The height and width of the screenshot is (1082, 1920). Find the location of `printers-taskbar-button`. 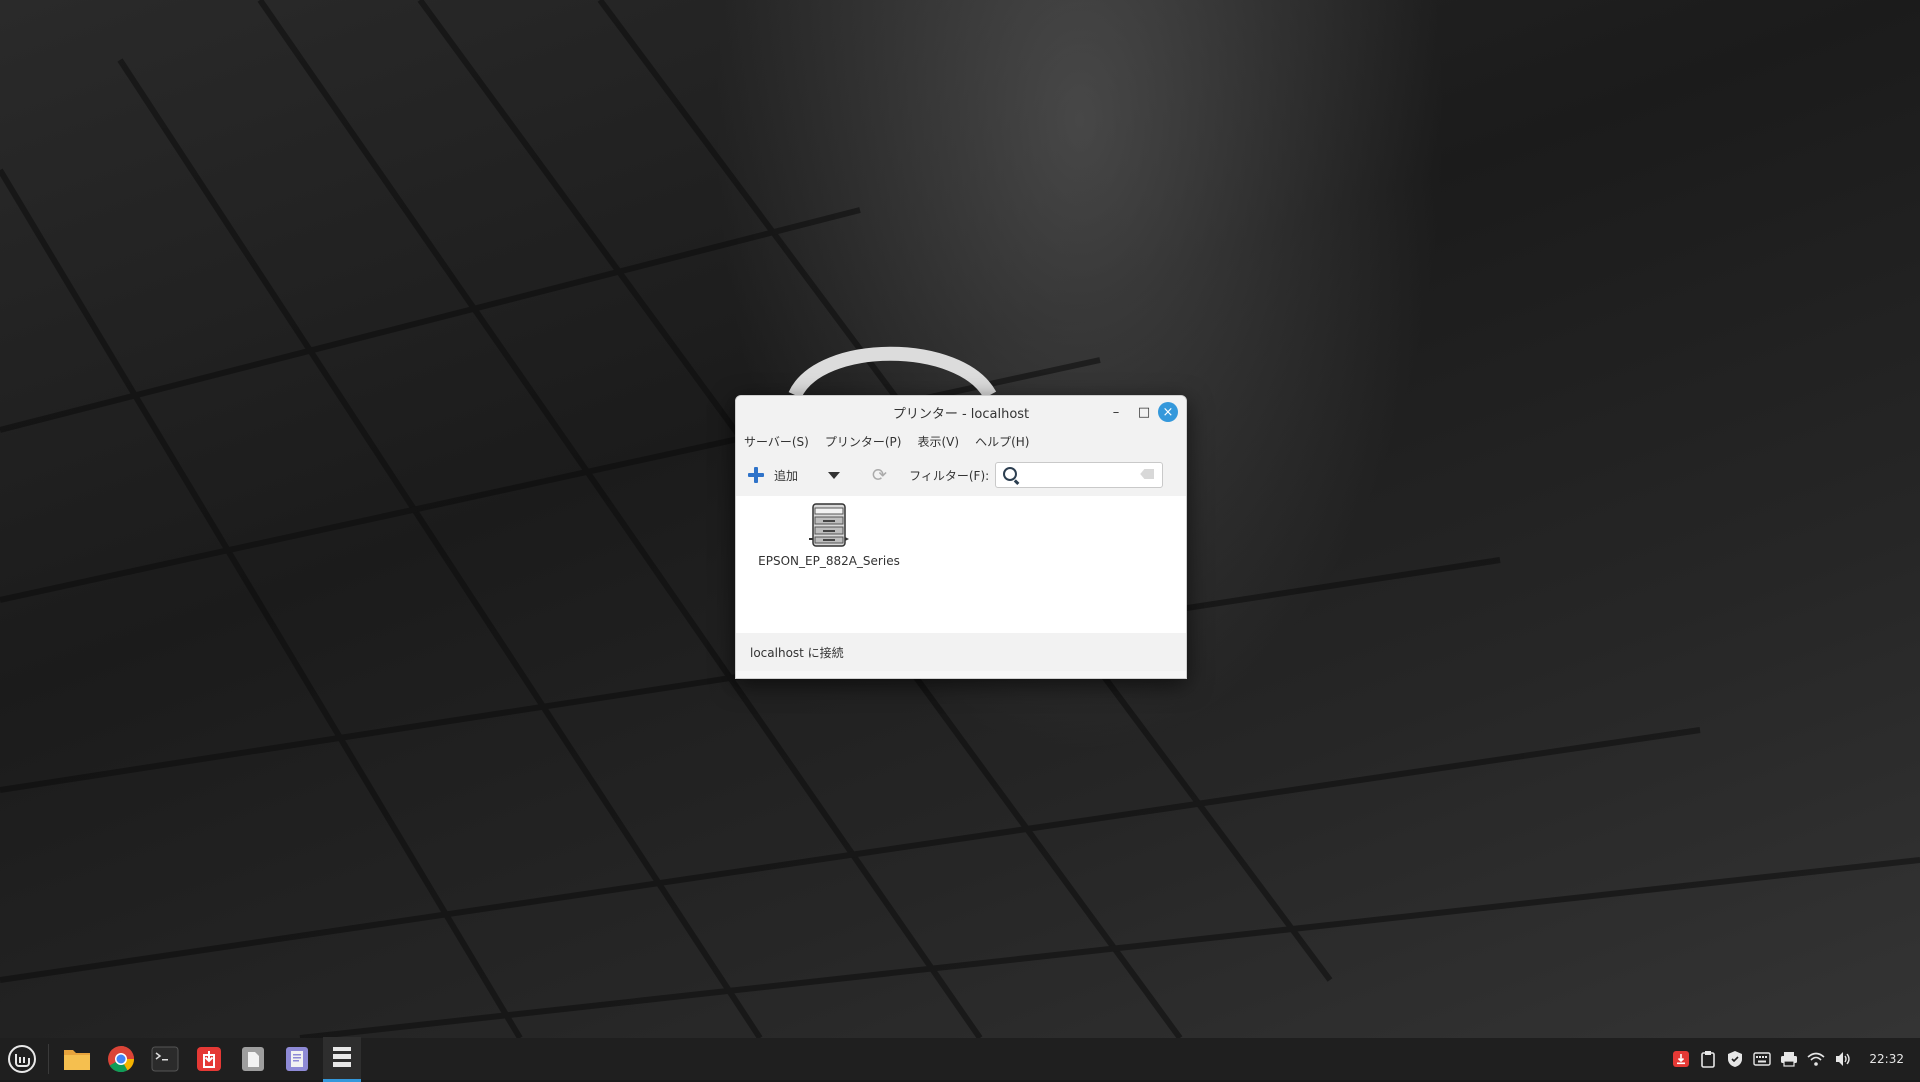

printers-taskbar-button is located at coordinates (342, 1059).